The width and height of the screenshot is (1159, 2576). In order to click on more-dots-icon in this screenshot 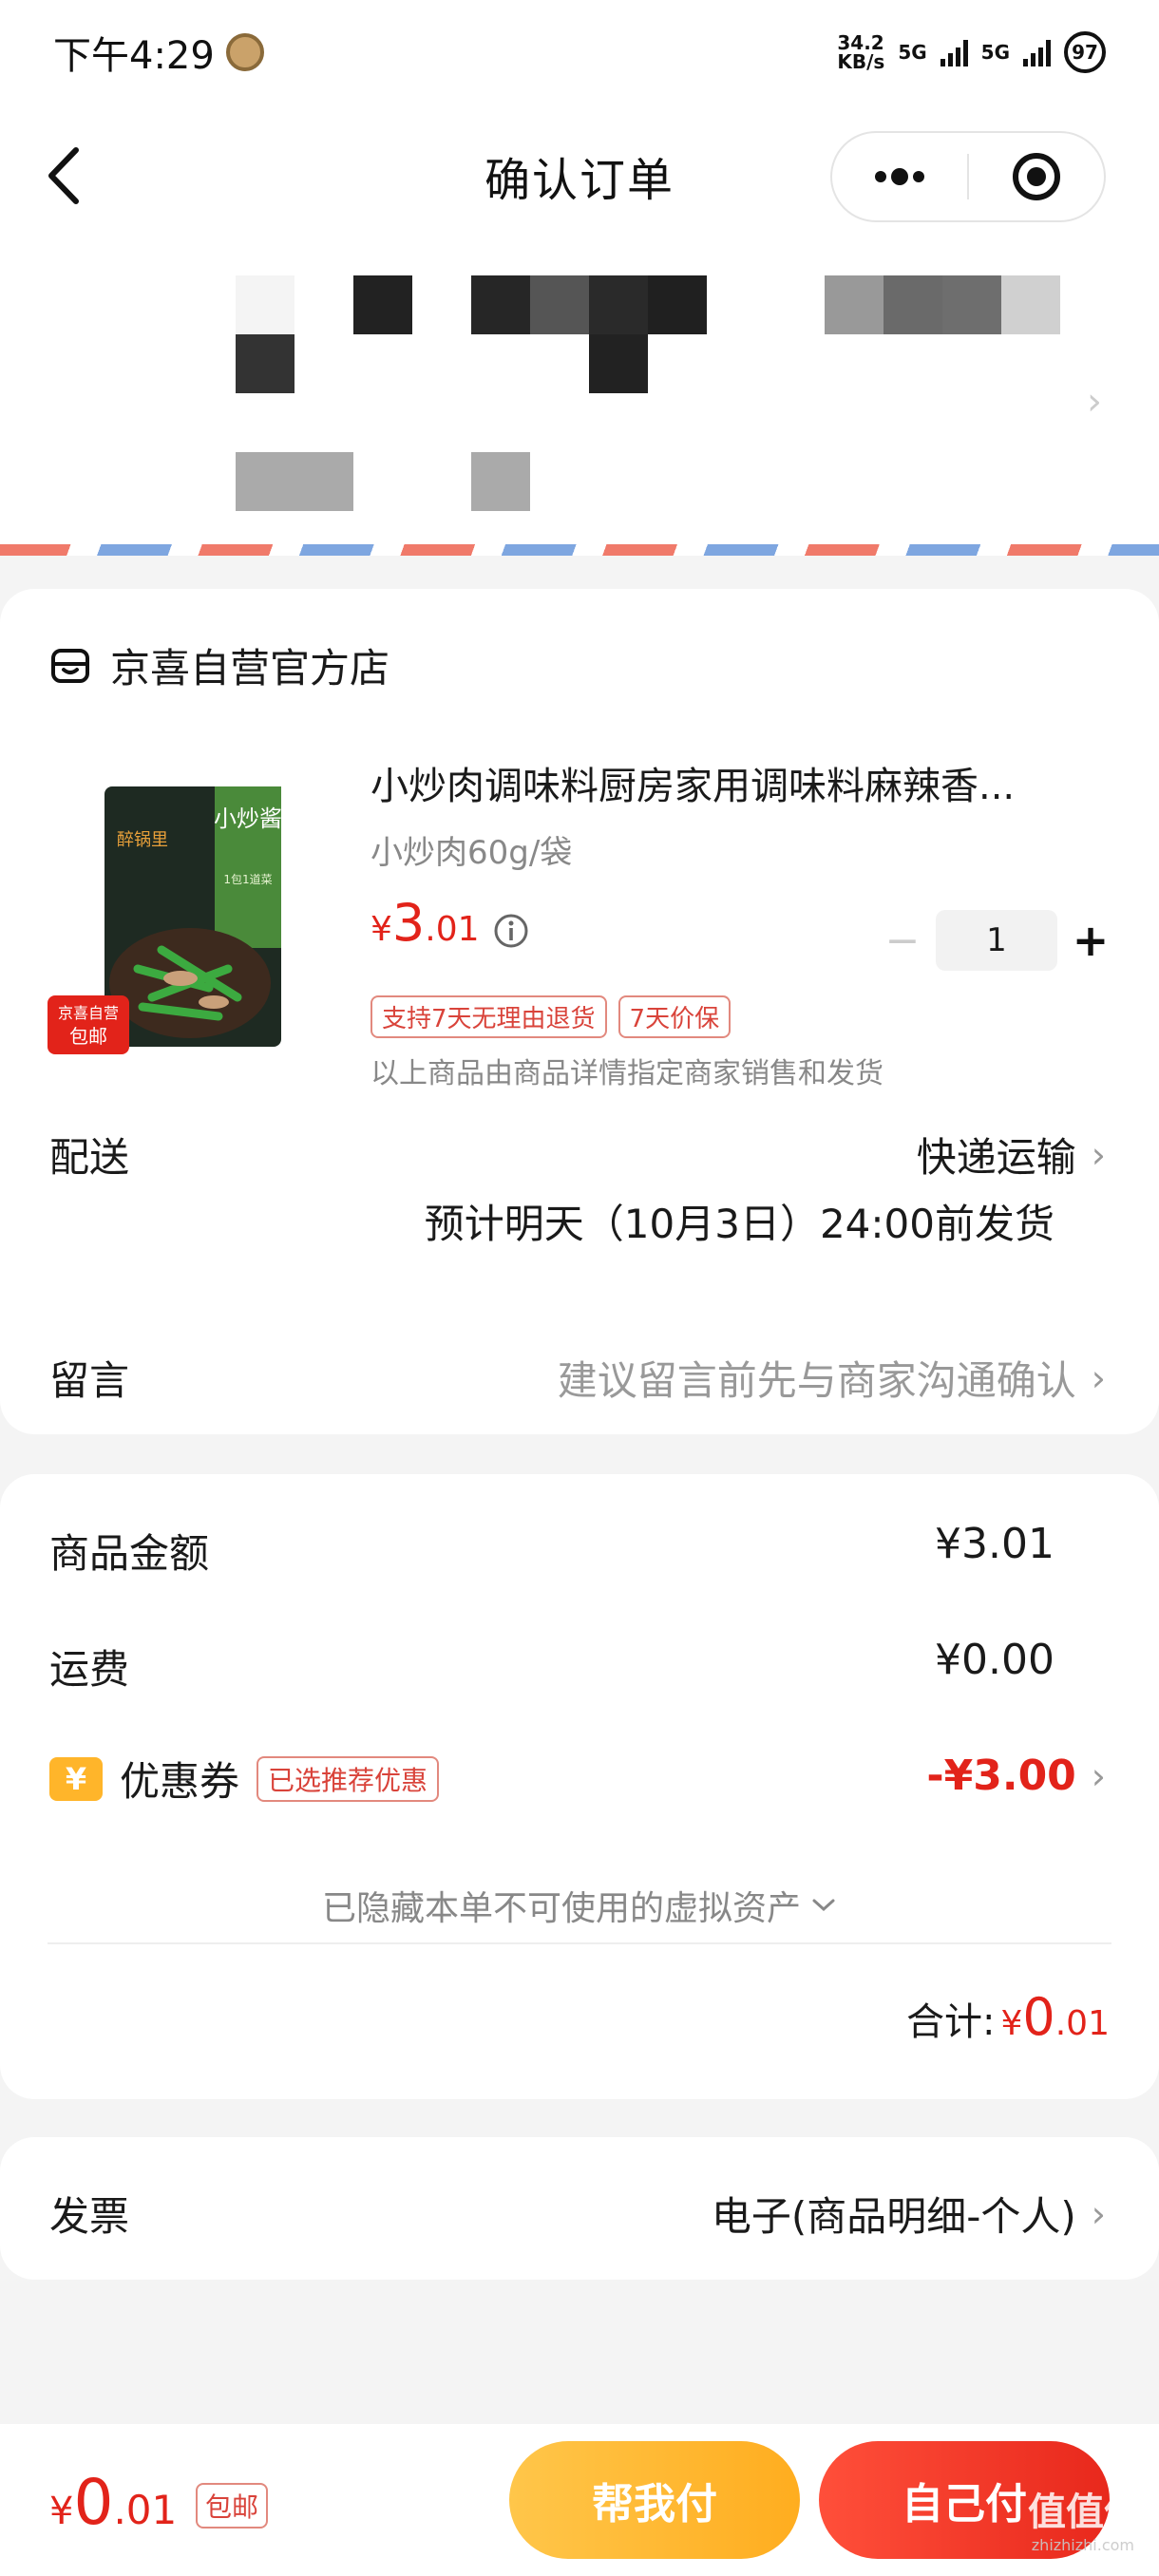, I will do `click(899, 176)`.